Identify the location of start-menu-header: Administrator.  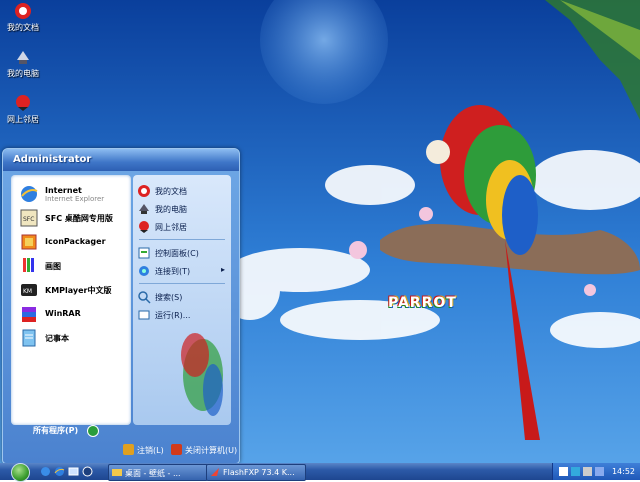
(121, 160).